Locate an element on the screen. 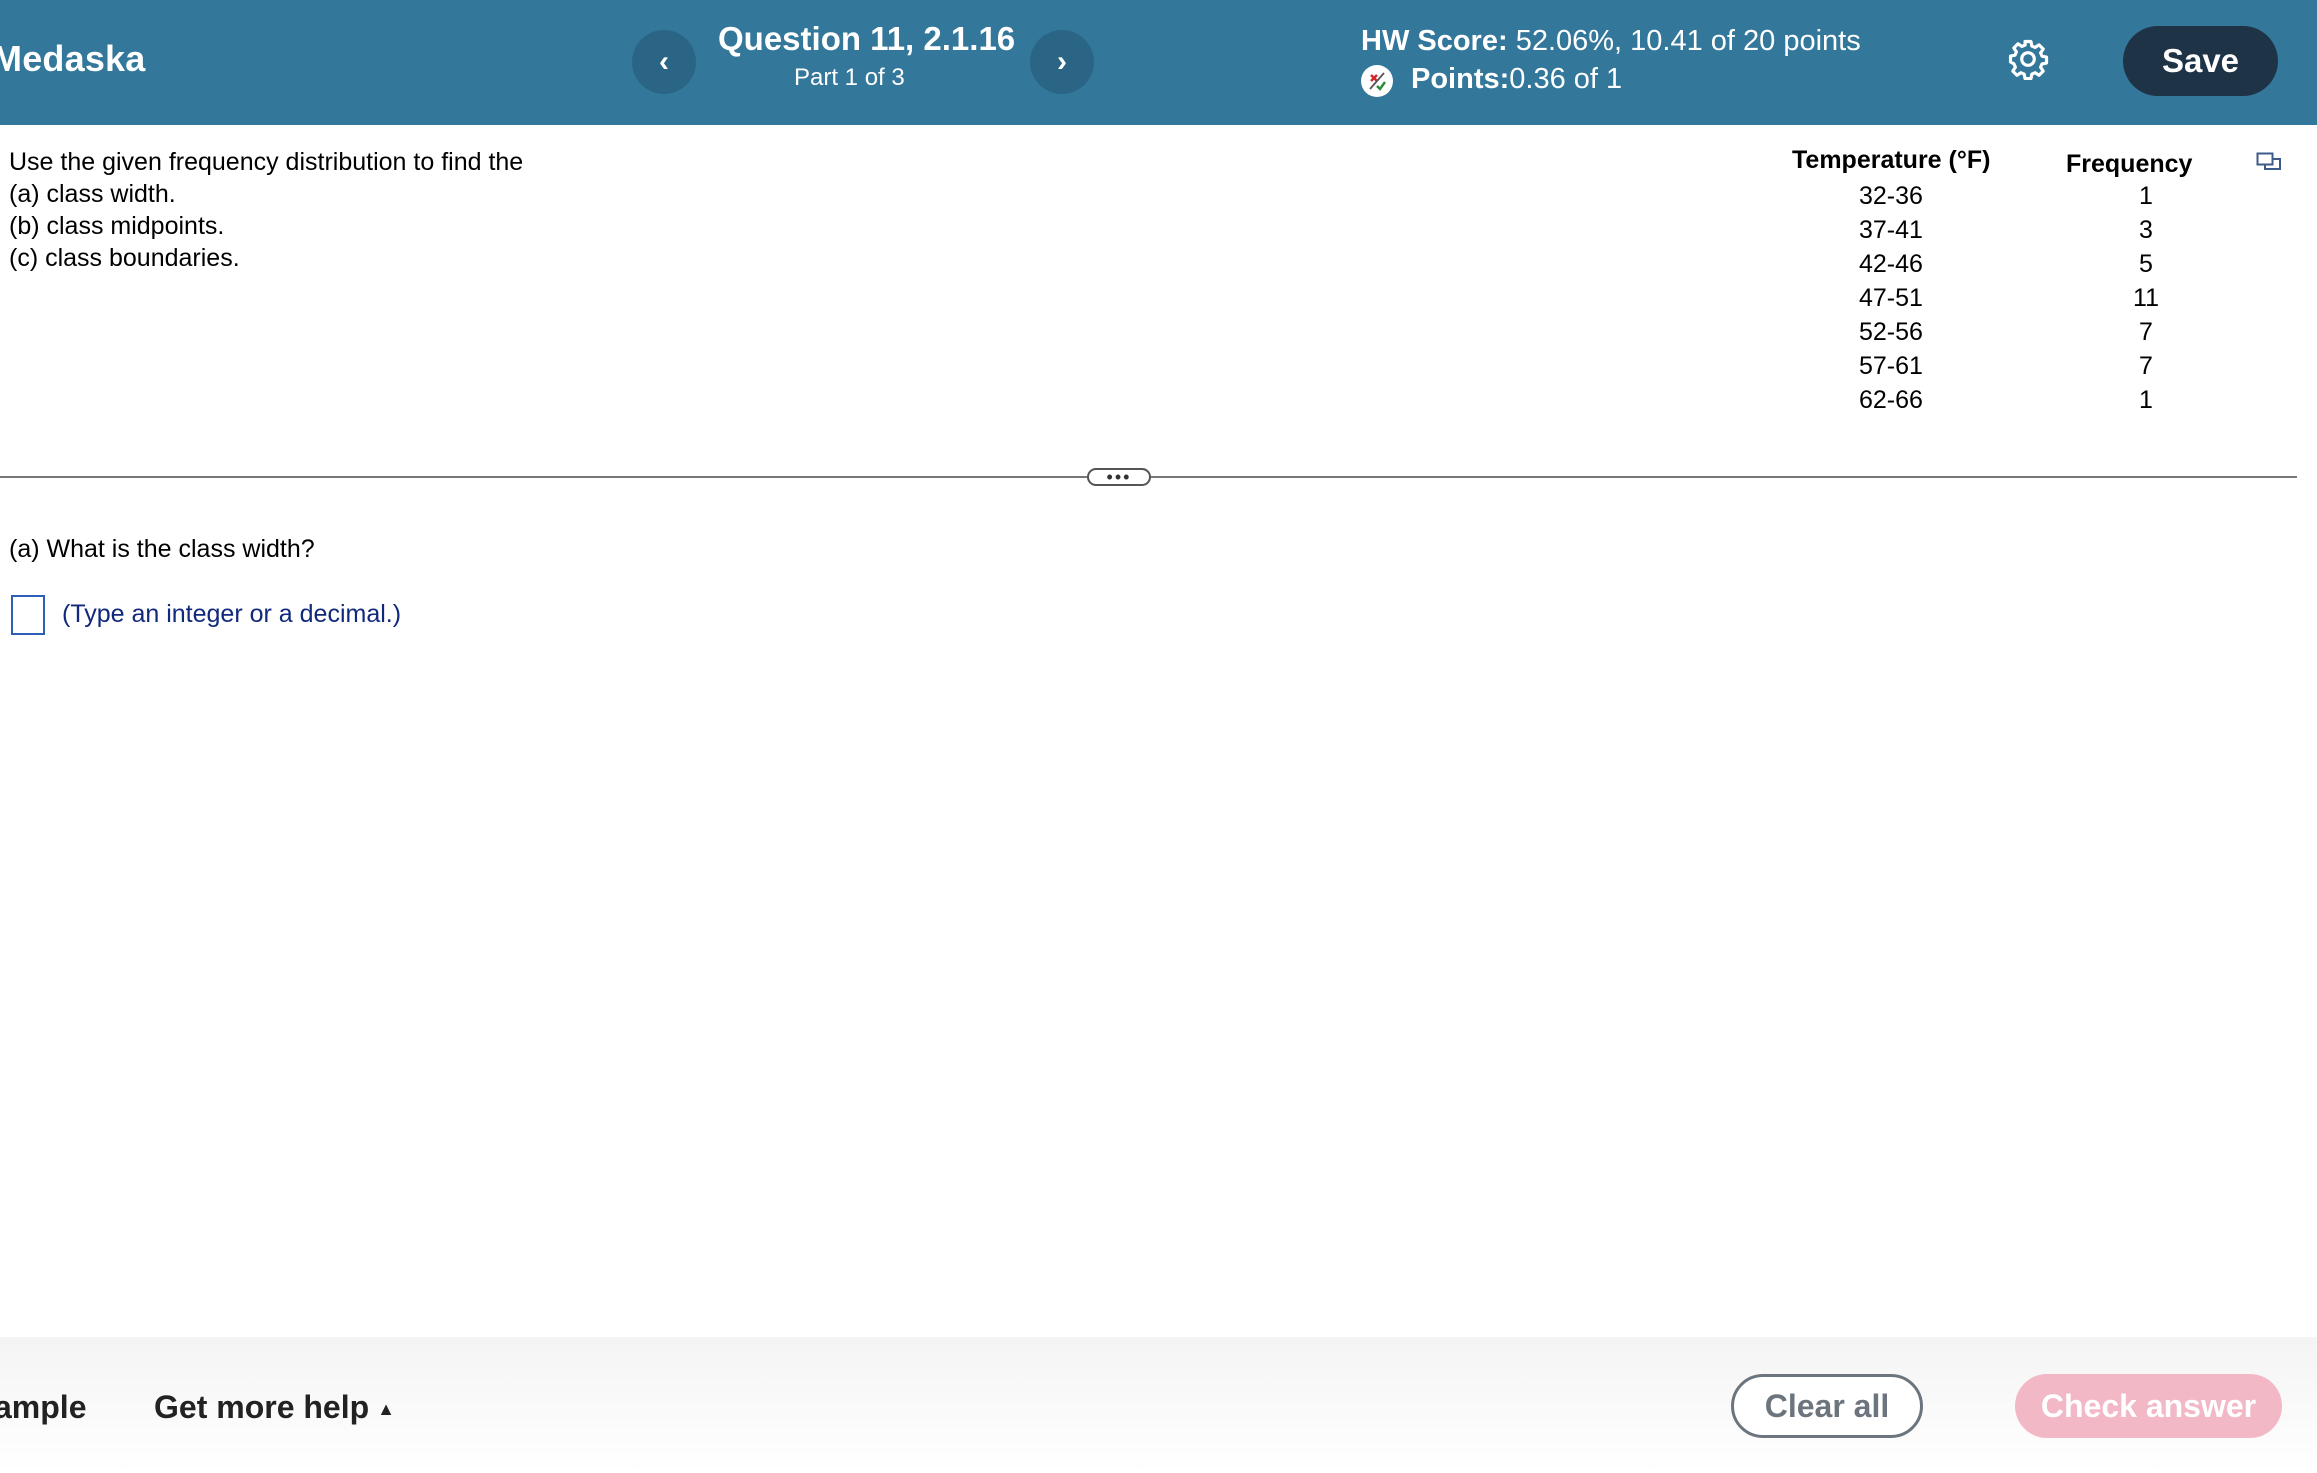  next-question-button: › is located at coordinates (1062, 62).